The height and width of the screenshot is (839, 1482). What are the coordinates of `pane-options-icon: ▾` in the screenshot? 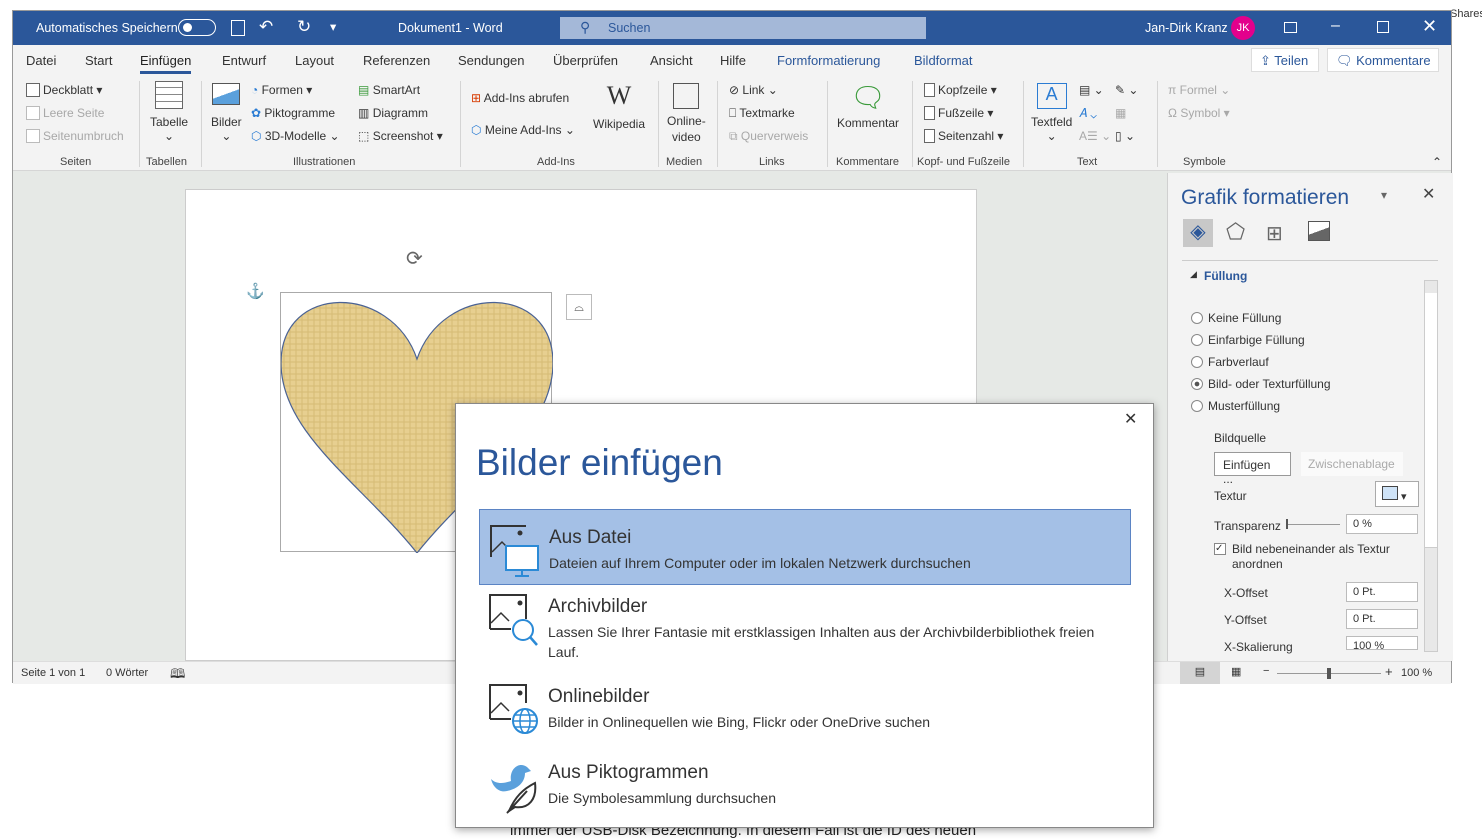 It's located at (1384, 195).